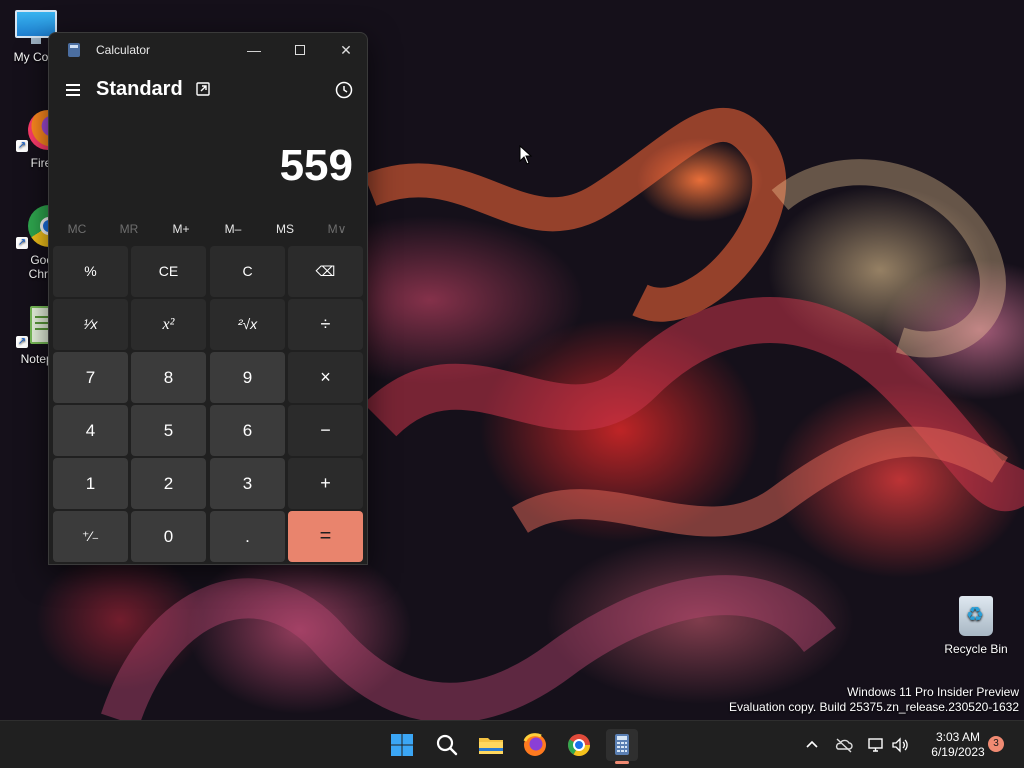  I want to click on calculator-icon, so click(622, 744).